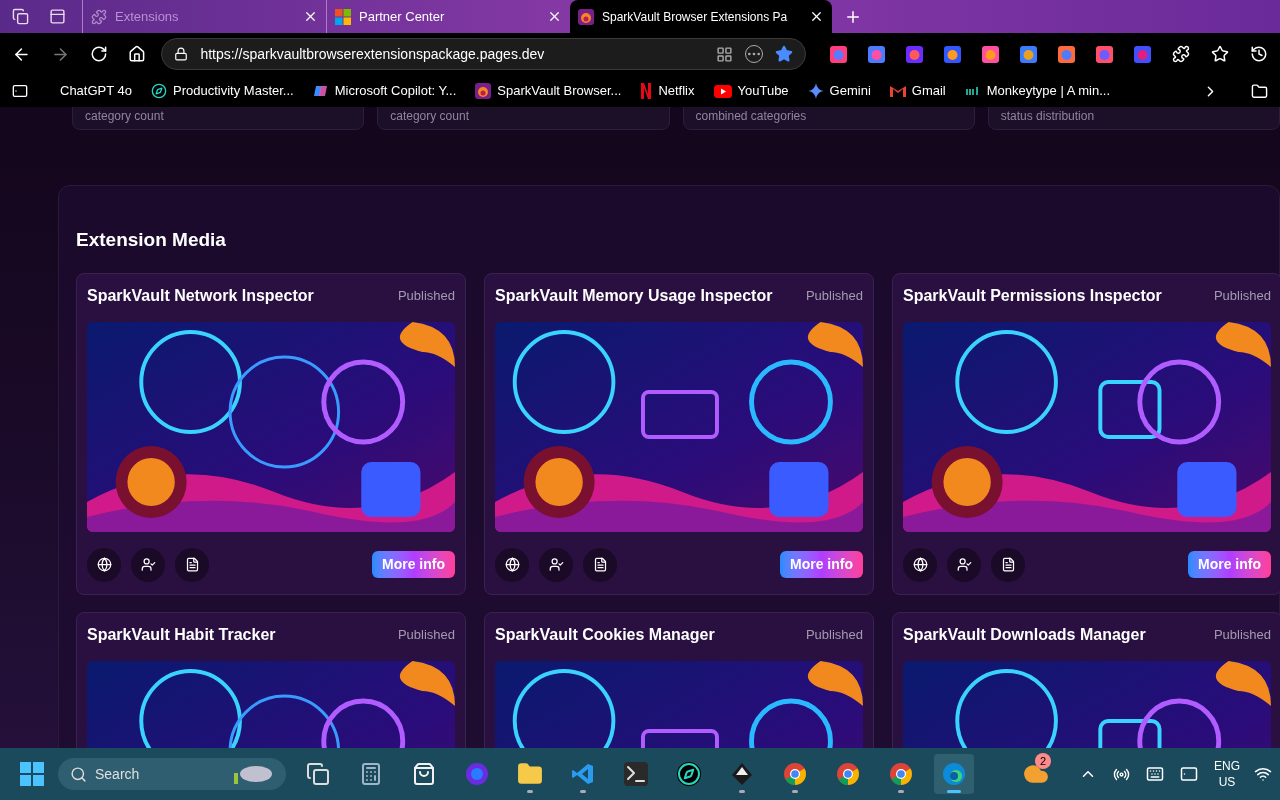 The image size is (1280, 800). Describe the element at coordinates (722, 91) in the screenshot. I see `video-play-icon` at that location.